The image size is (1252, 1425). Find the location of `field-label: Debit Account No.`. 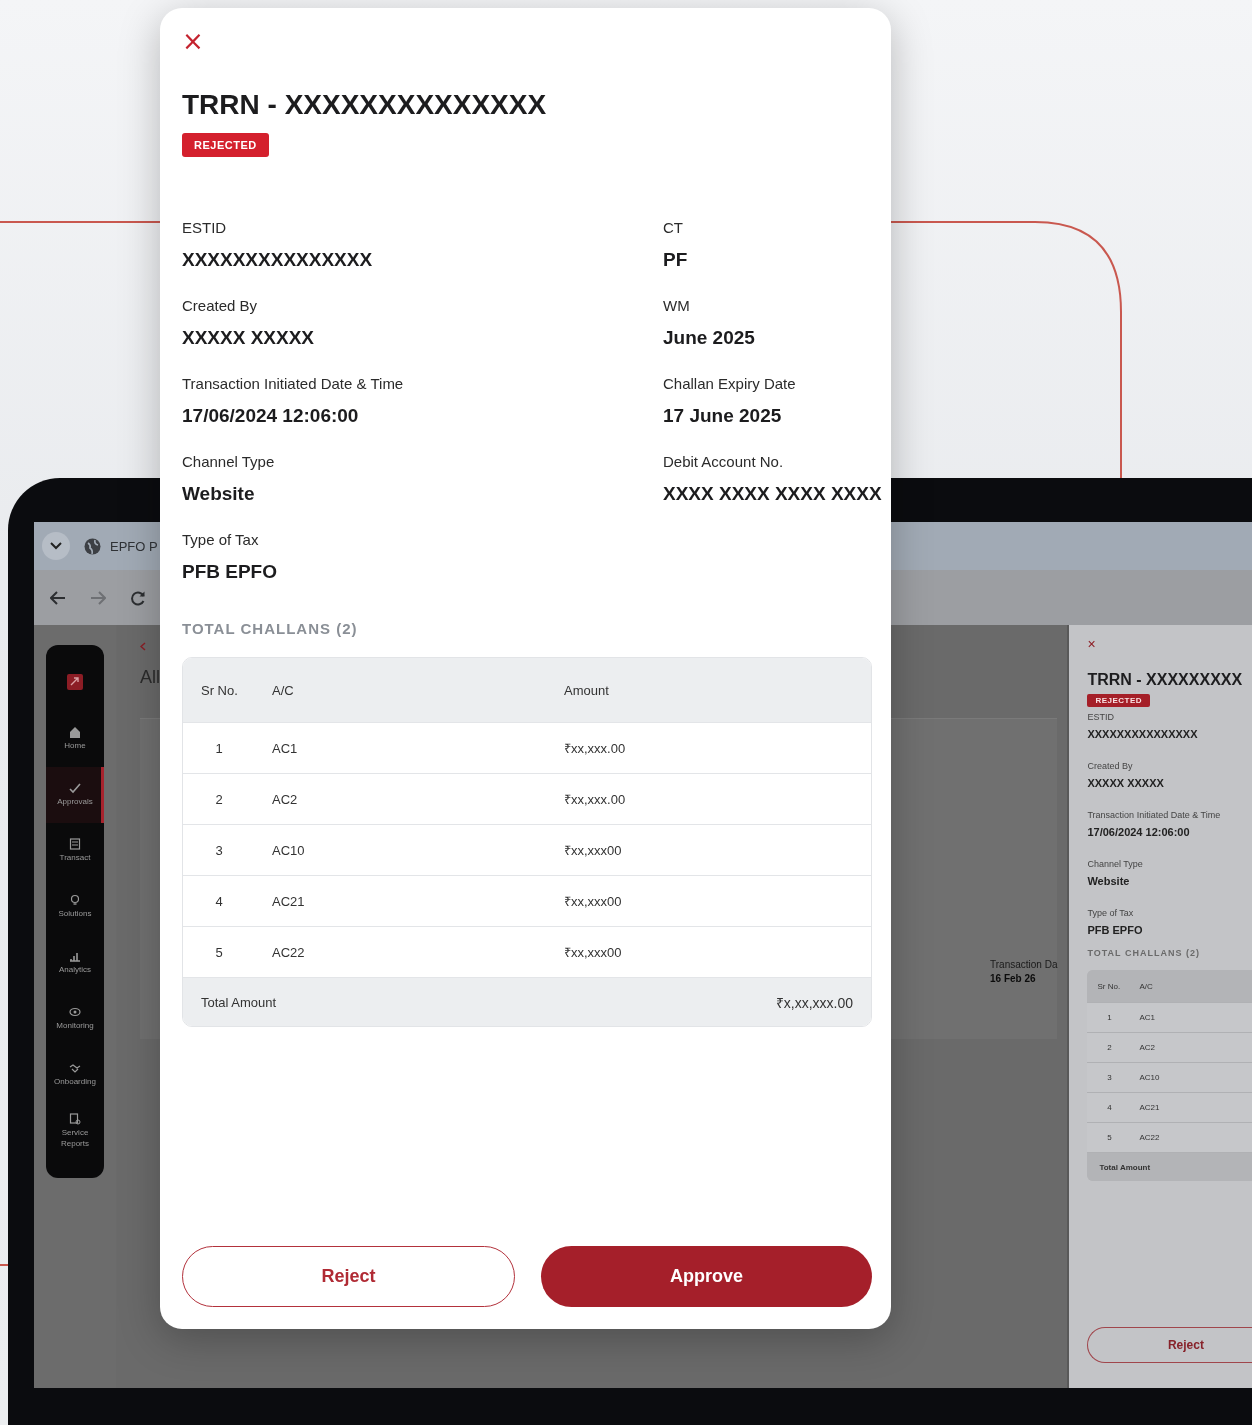

field-label: Debit Account No. is located at coordinates (724, 462).